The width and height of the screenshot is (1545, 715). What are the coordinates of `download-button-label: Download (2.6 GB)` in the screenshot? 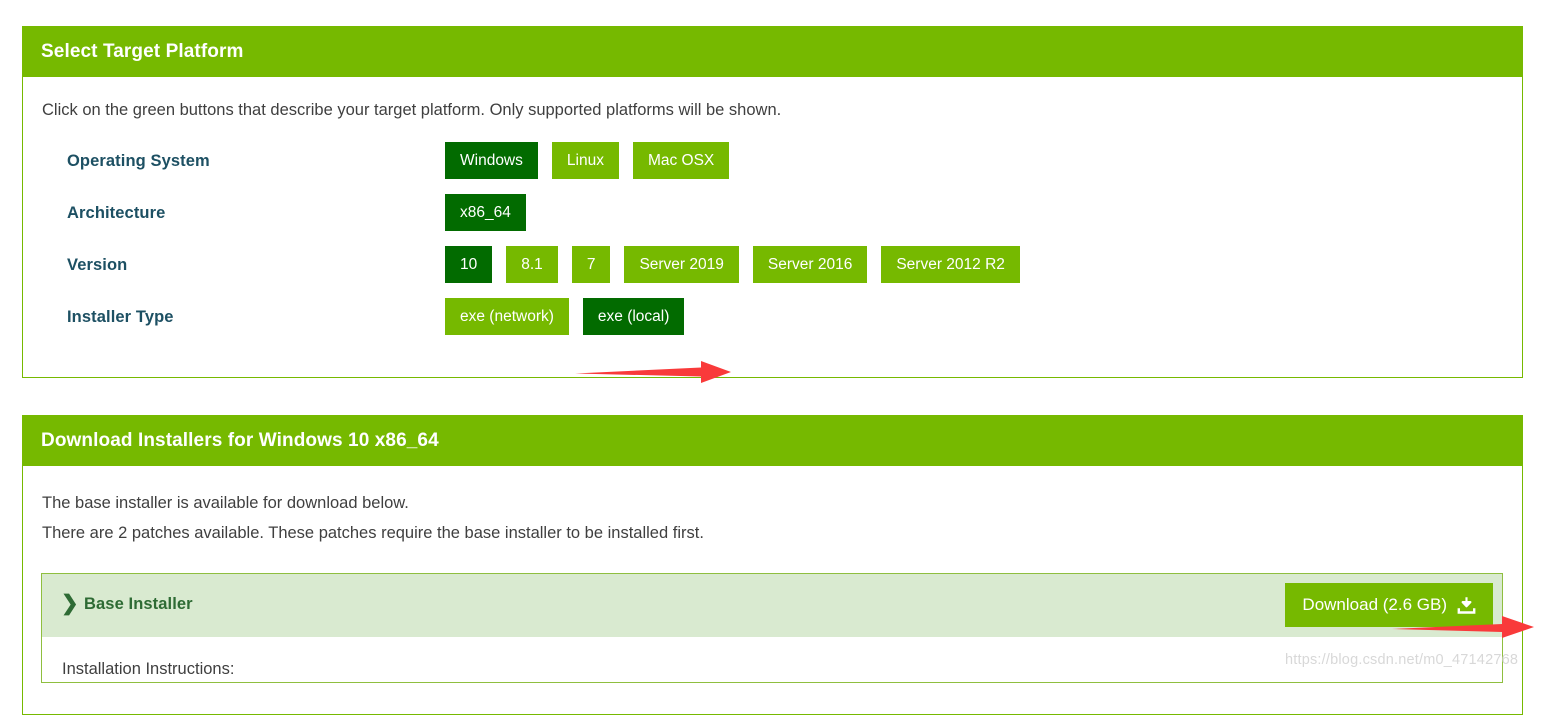 It's located at (1374, 604).